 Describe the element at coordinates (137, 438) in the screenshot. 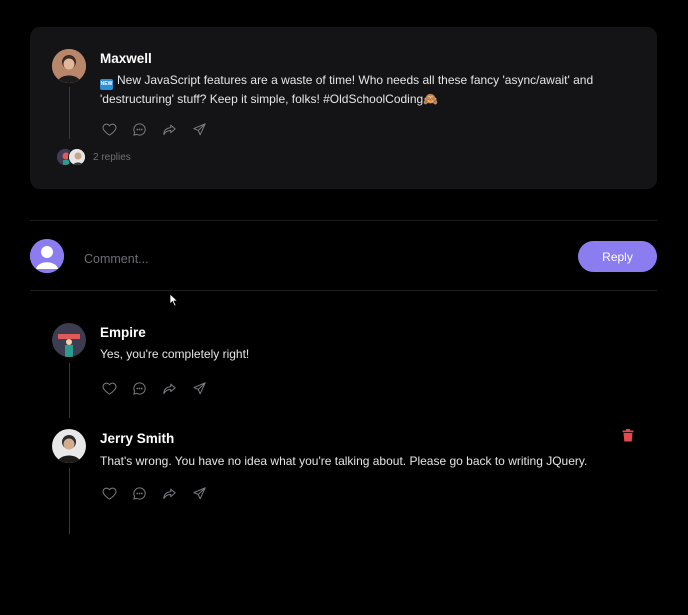

I see `comment-author-jerry: Jerry Smith` at that location.